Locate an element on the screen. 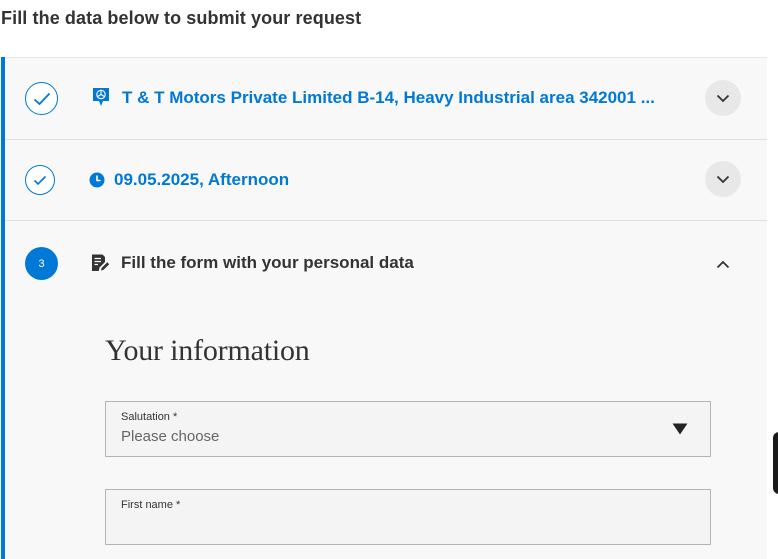 Image resolution: width=778 pixels, height=559 pixels. expand-dealer-button is located at coordinates (723, 98).